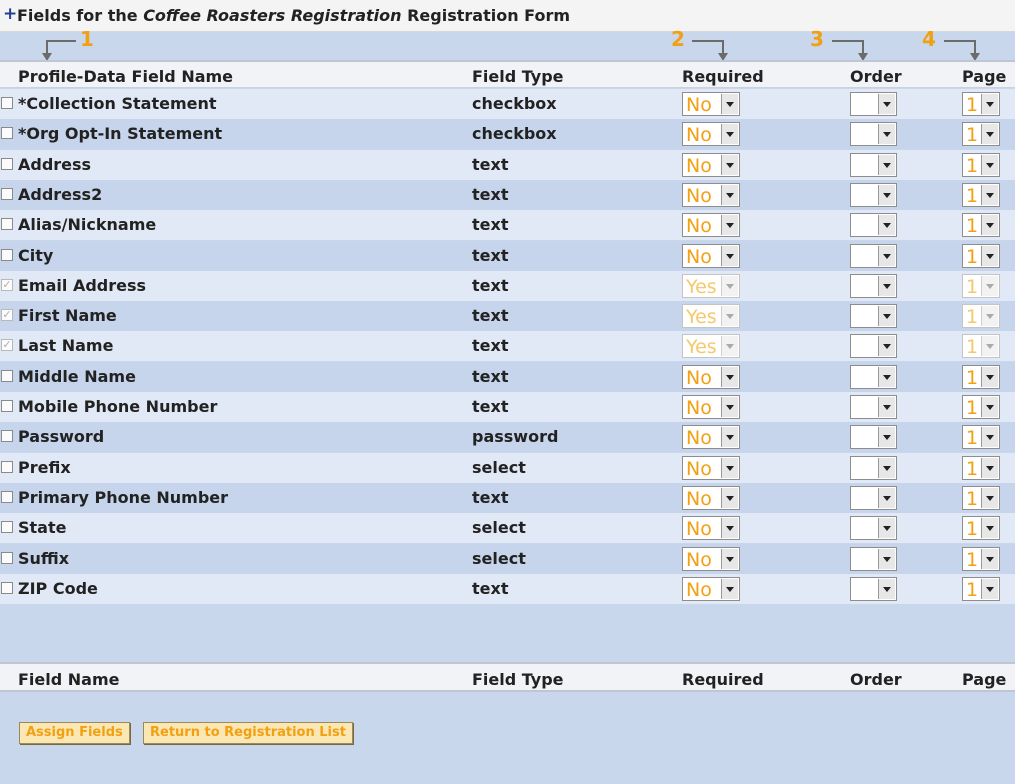 The height and width of the screenshot is (784, 1015). I want to click on column-header-order: Order, so click(876, 76).